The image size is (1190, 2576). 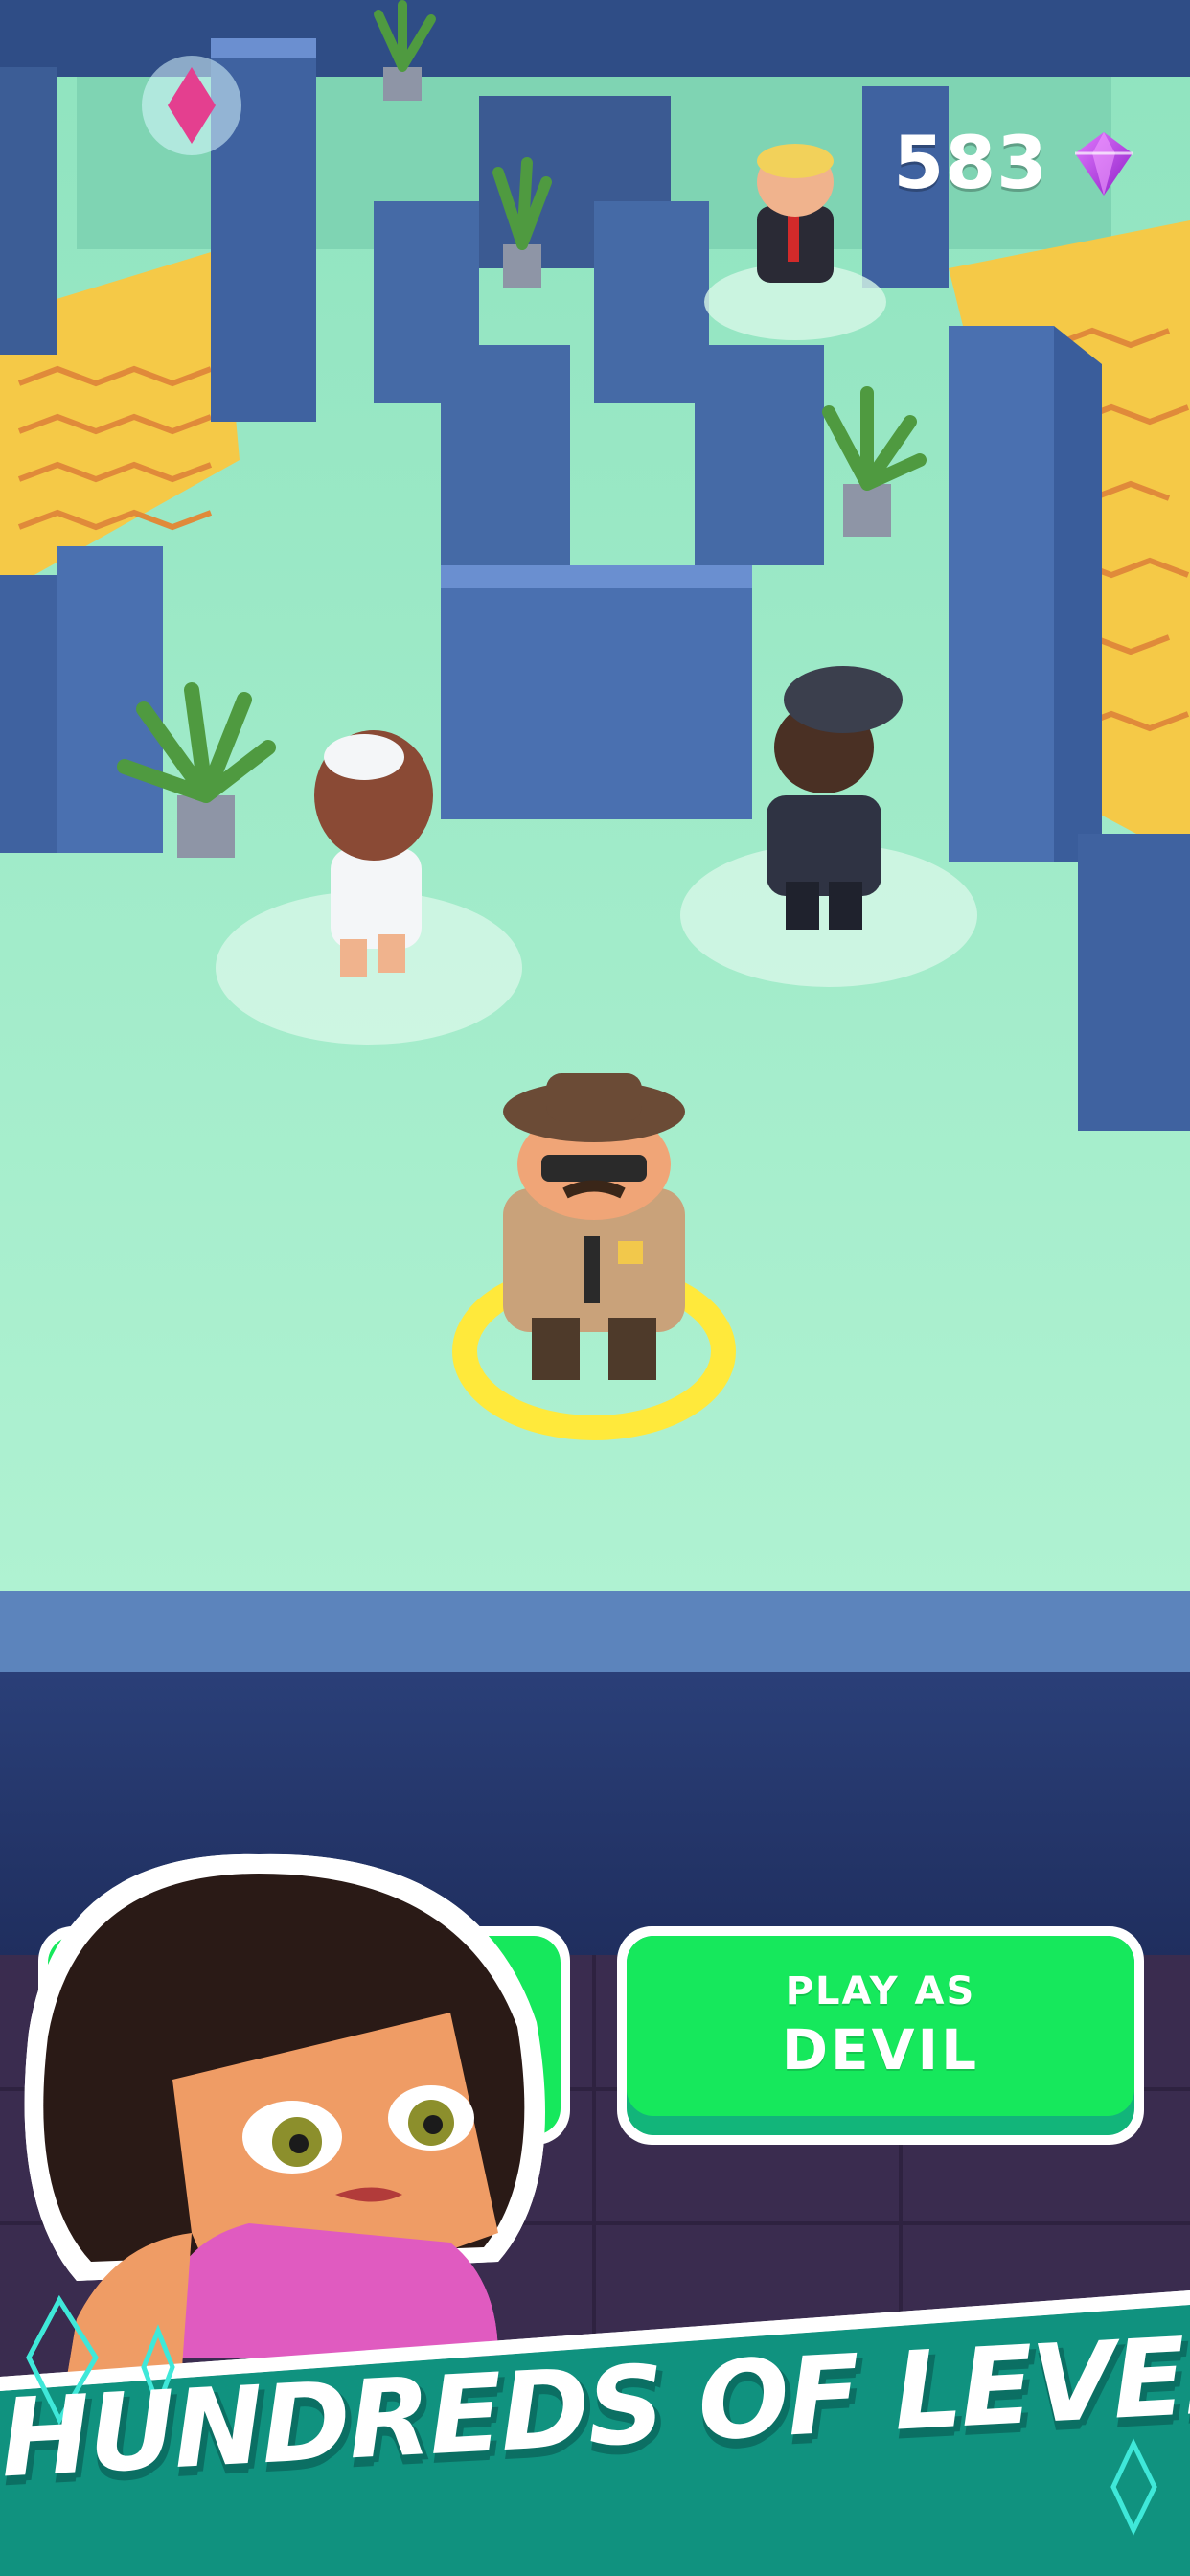 I want to click on play-as-devil-button: PLAY AS DEVIL, so click(x=881, y=2035).